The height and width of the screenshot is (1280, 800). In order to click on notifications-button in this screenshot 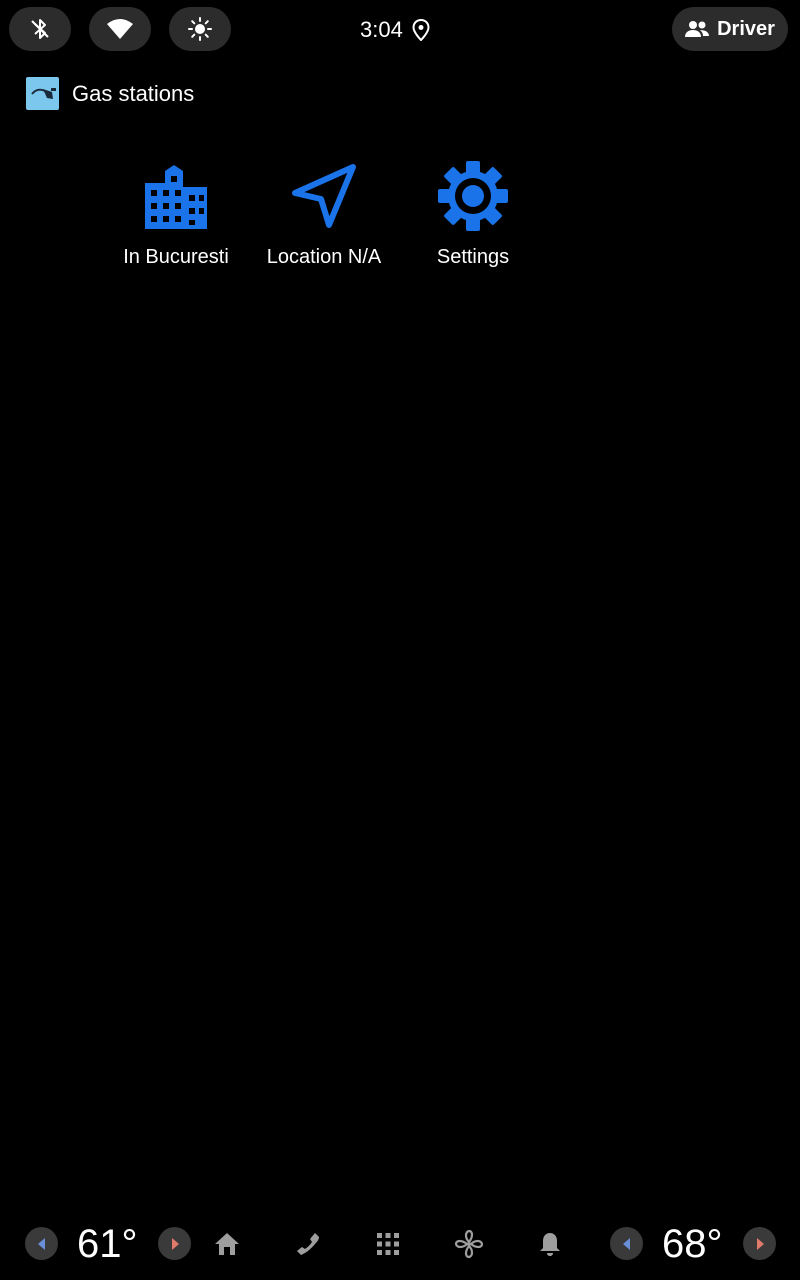, I will do `click(550, 1244)`.